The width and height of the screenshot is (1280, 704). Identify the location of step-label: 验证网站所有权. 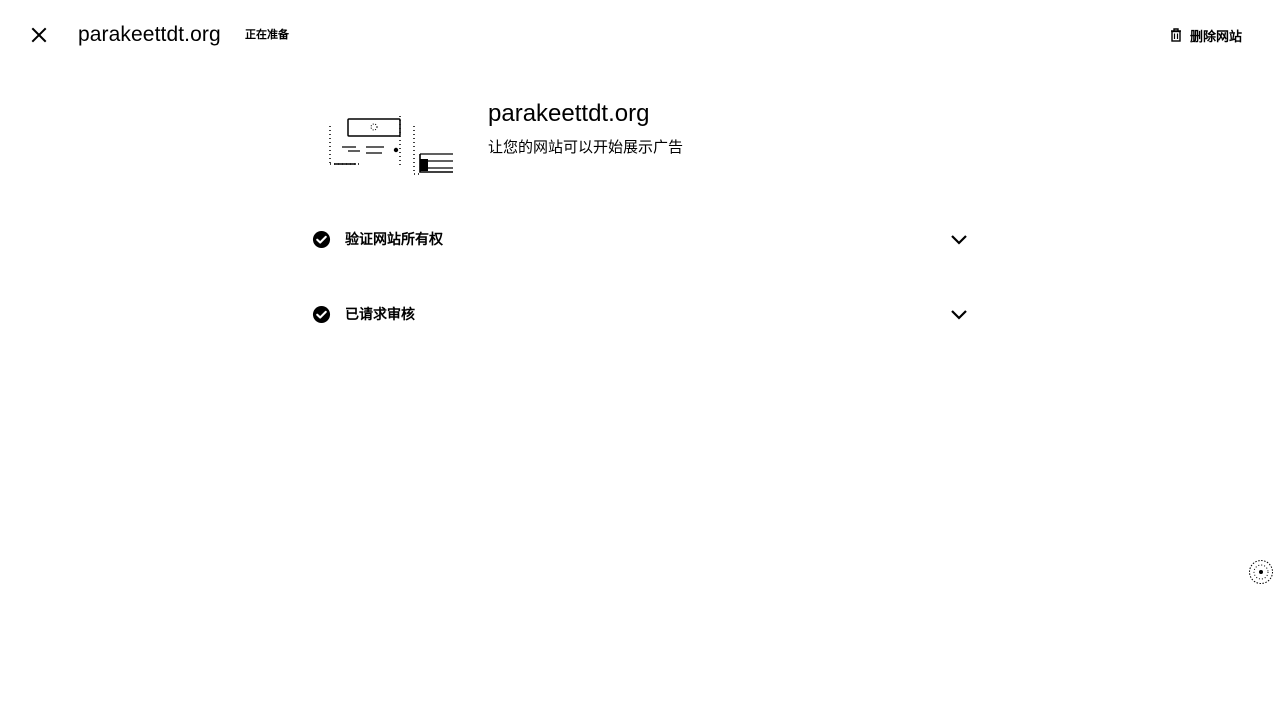
(394, 240).